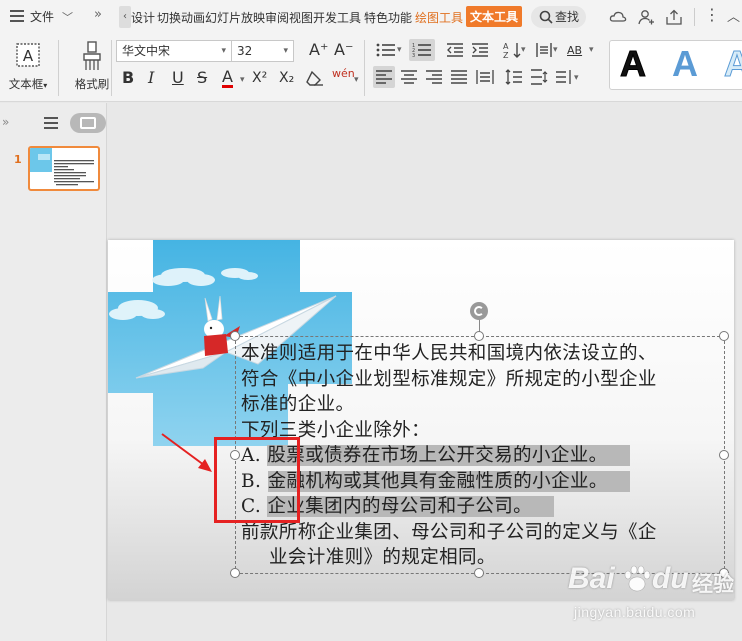  What do you see at coordinates (98, 14) in the screenshot?
I see `more-tabs-icon: »` at bounding box center [98, 14].